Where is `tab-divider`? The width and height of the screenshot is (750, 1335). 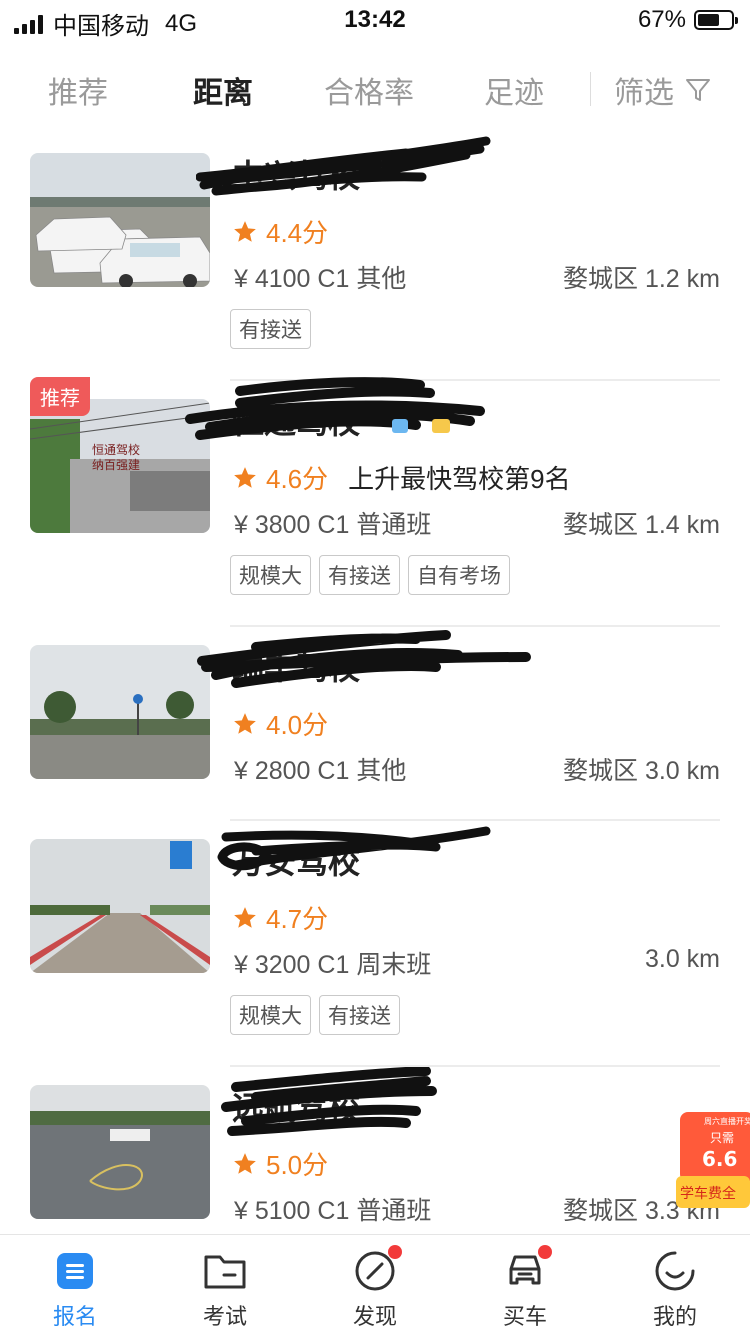
tab-divider is located at coordinates (590, 89).